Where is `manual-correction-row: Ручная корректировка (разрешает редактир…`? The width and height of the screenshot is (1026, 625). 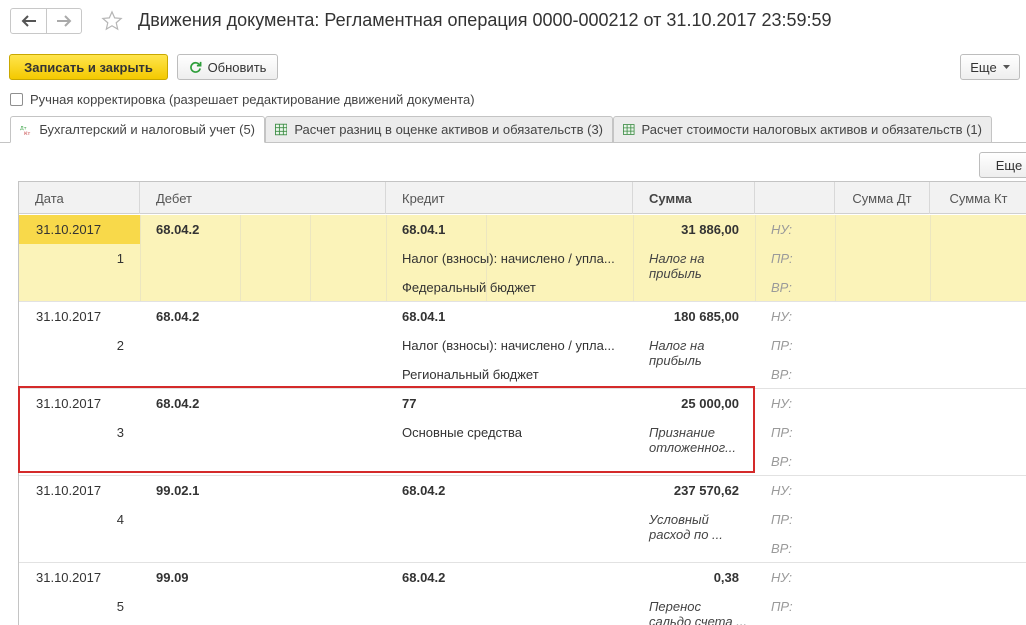
manual-correction-row: Ручная корректировка (разрешает редактир… is located at coordinates (242, 99).